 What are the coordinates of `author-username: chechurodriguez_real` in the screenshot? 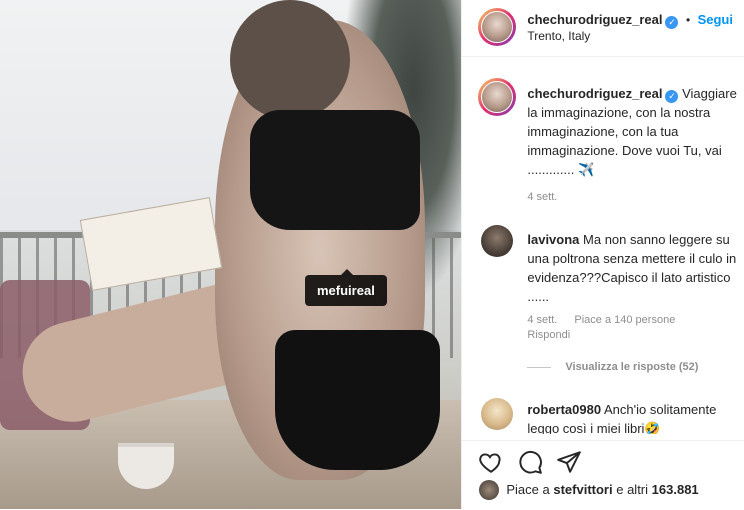 It's located at (594, 19).